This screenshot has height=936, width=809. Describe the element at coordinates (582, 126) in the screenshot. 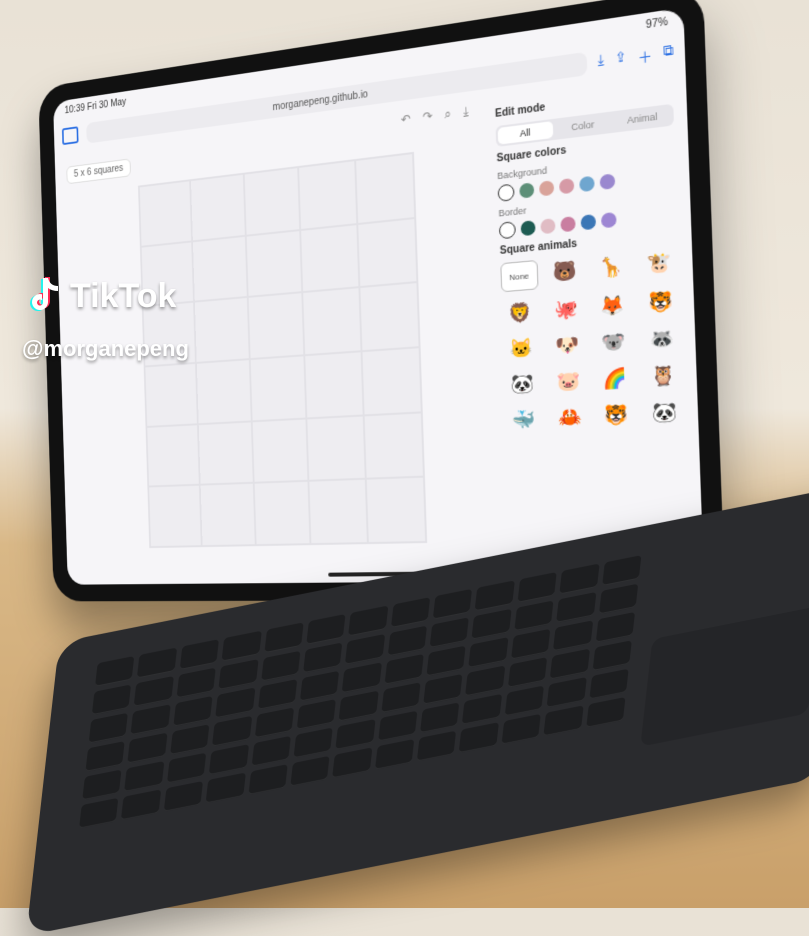

I see `edit-mode-option: Color` at that location.